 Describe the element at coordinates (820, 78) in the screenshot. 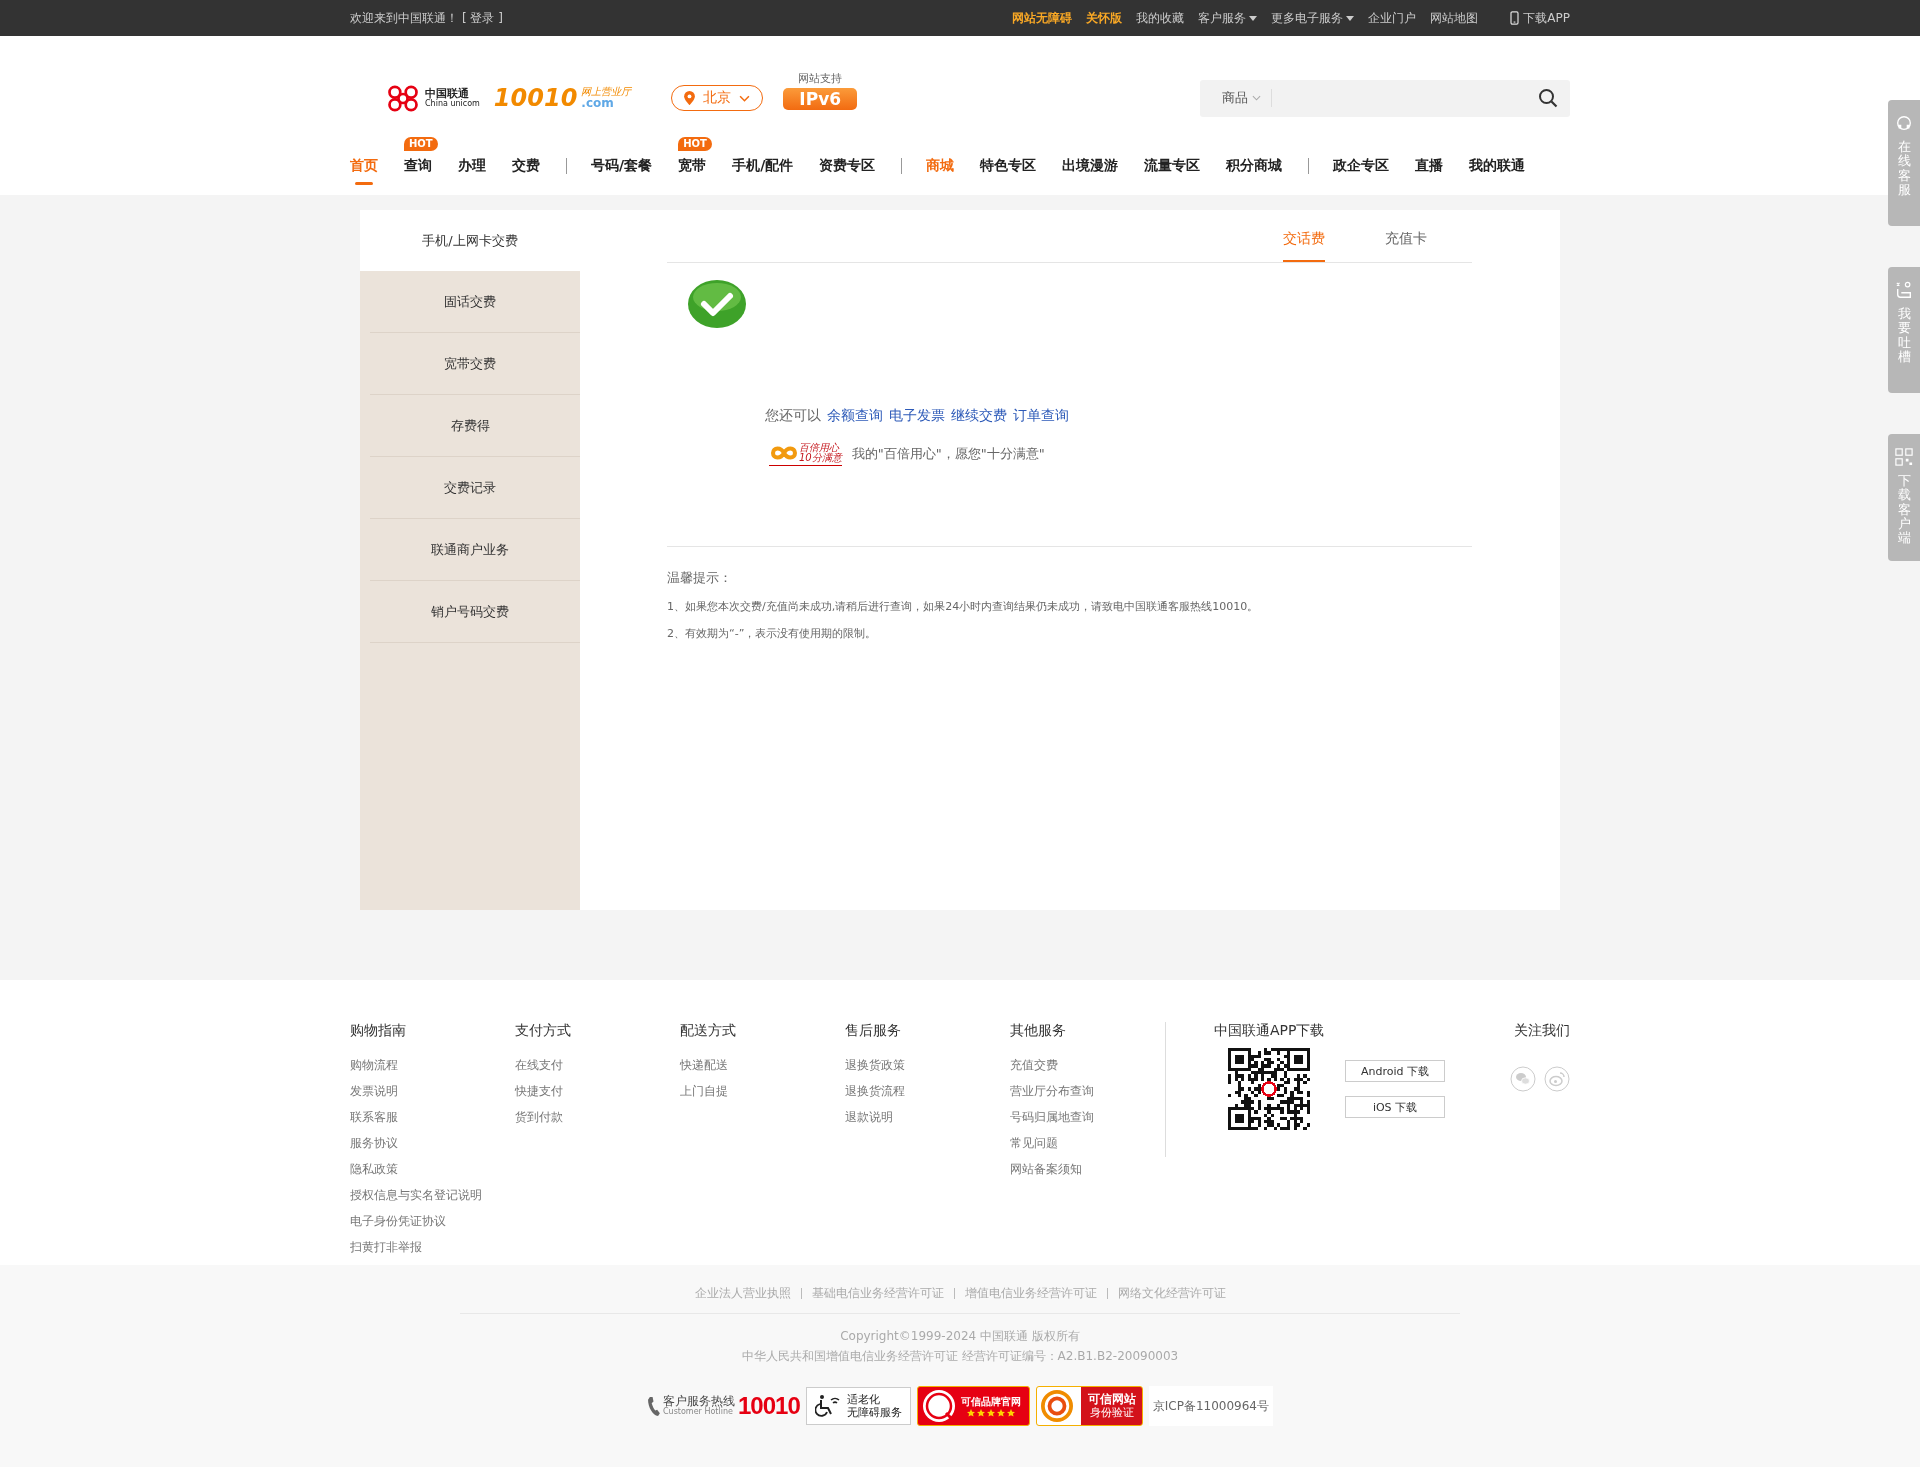

I see `ipv6-caption: 网站支持` at that location.